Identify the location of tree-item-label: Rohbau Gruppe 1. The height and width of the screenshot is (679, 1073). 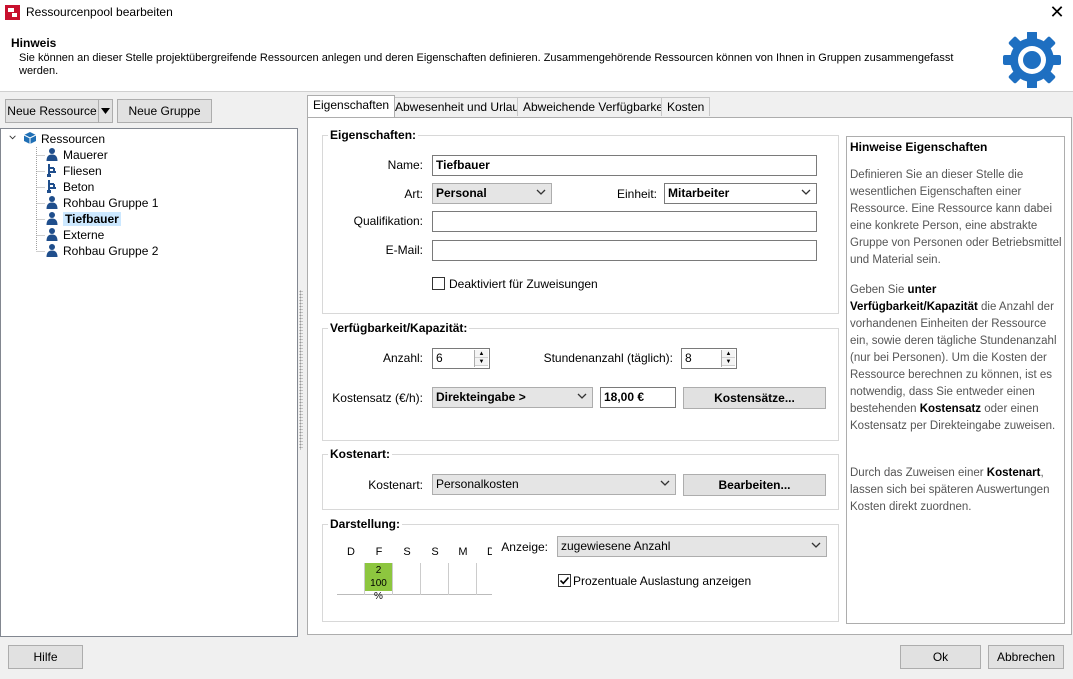
(111, 203).